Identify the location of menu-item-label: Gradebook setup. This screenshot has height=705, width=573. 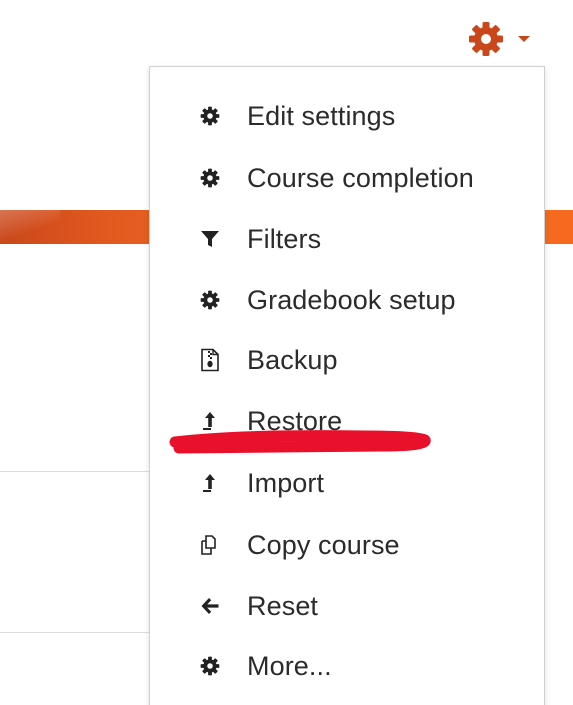
(351, 299).